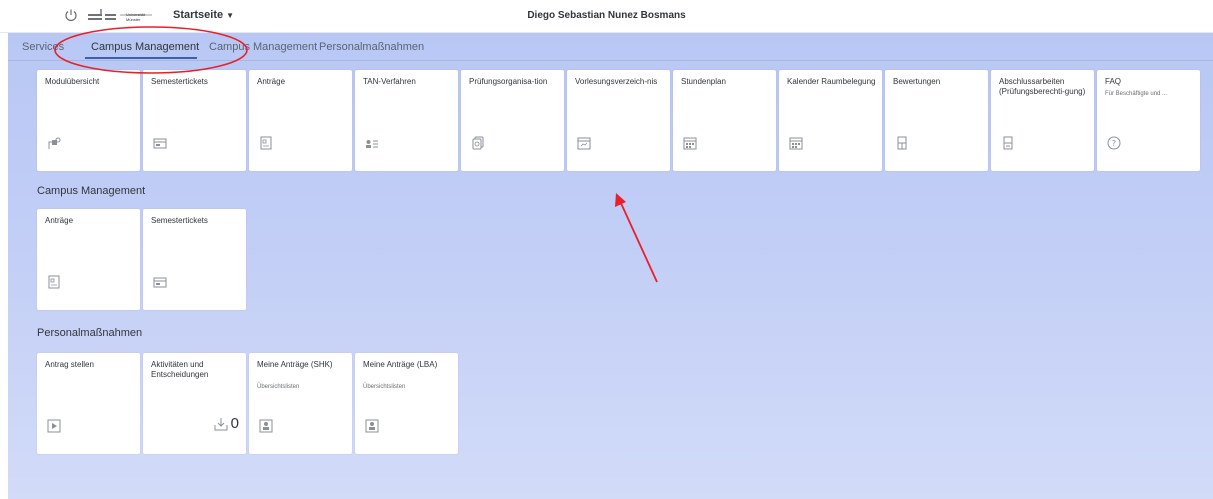 The width and height of the screenshot is (1213, 499). Describe the element at coordinates (69, 364) in the screenshot. I see `tile-title: Antrag stellen` at that location.